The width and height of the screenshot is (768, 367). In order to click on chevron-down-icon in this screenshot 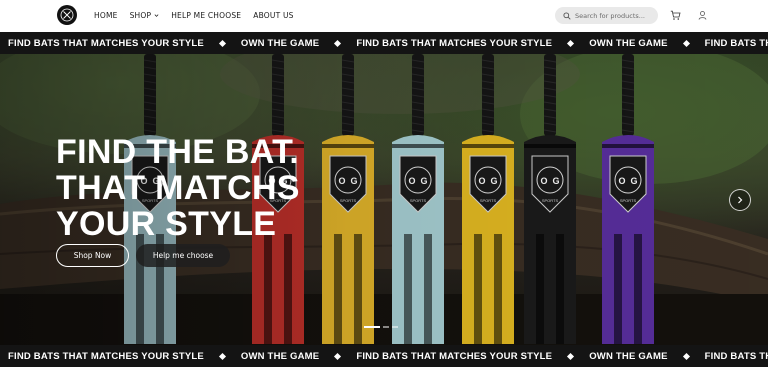, I will do `click(156, 15)`.